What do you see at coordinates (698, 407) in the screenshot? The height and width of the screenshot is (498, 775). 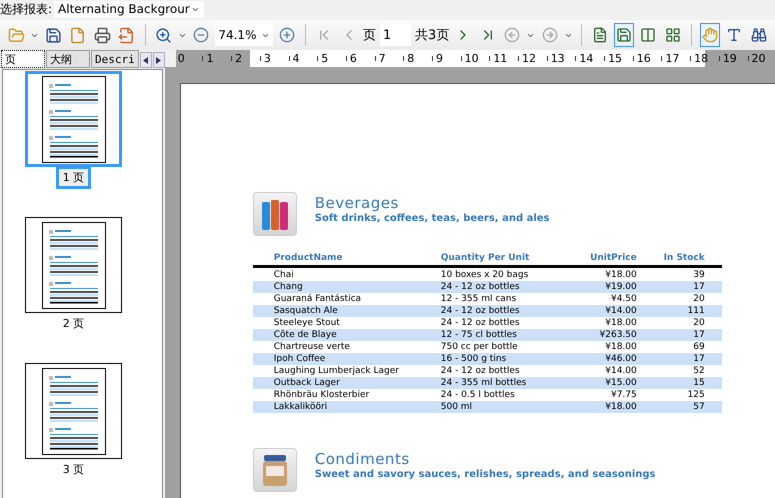 I see `table-cell-text: 57` at bounding box center [698, 407].